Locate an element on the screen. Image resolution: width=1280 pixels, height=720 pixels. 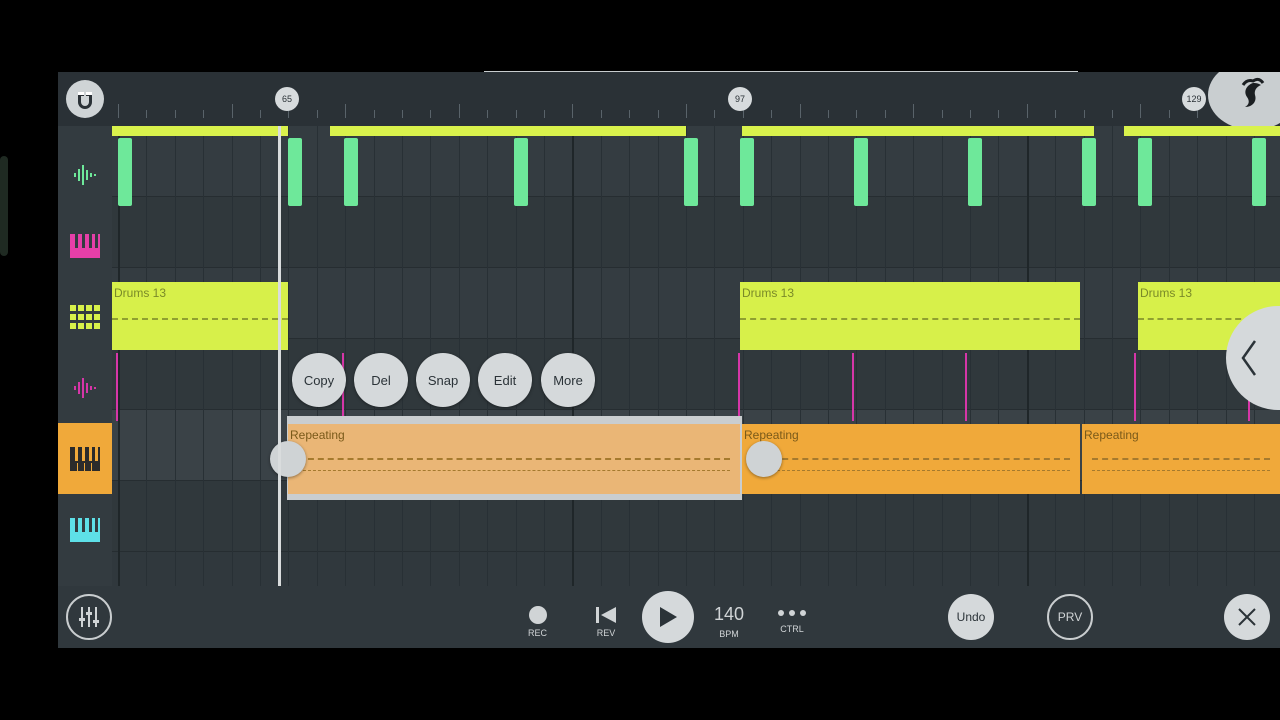
timeline-marker: 129 is located at coordinates (1194, 99).